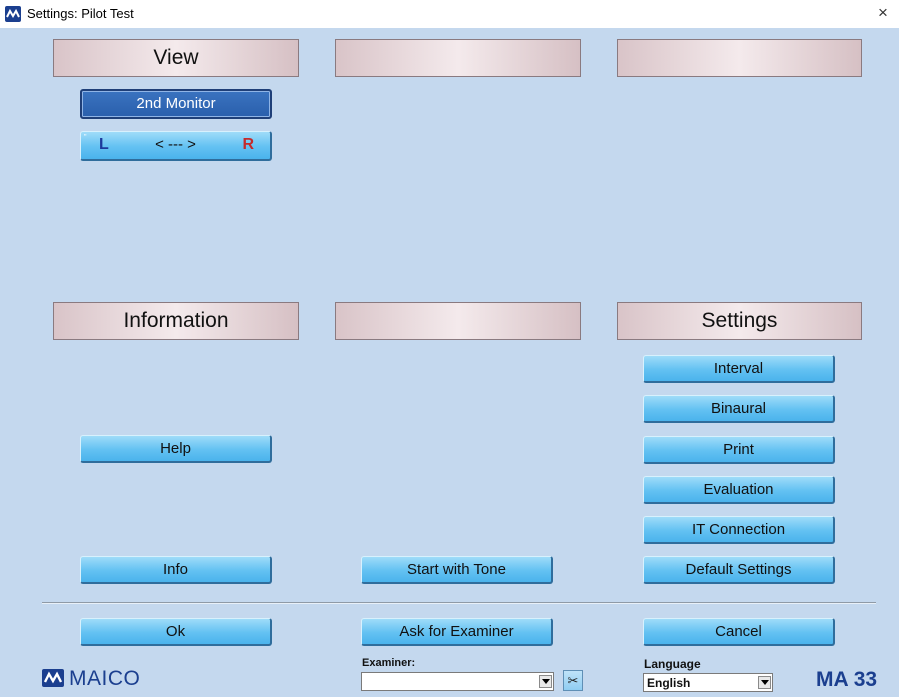 The image size is (899, 697). I want to click on ask-for-examiner-button: Ask for Examiner, so click(457, 632).